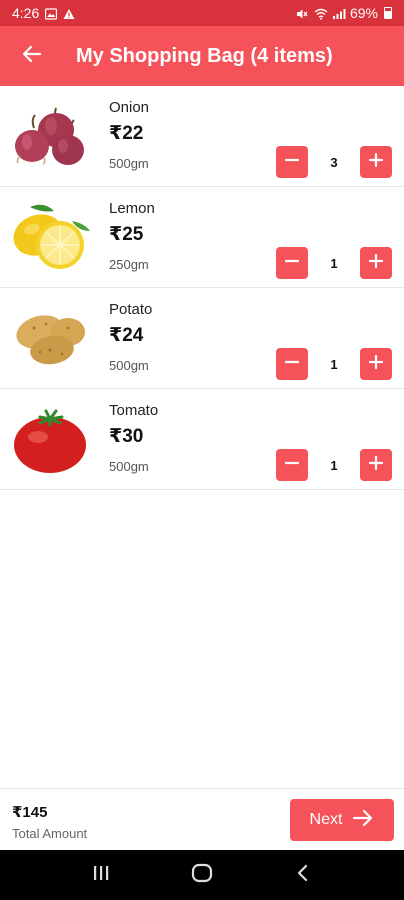 The width and height of the screenshot is (404, 900). What do you see at coordinates (30, 812) in the screenshot?
I see `total-amount: ₹145` at bounding box center [30, 812].